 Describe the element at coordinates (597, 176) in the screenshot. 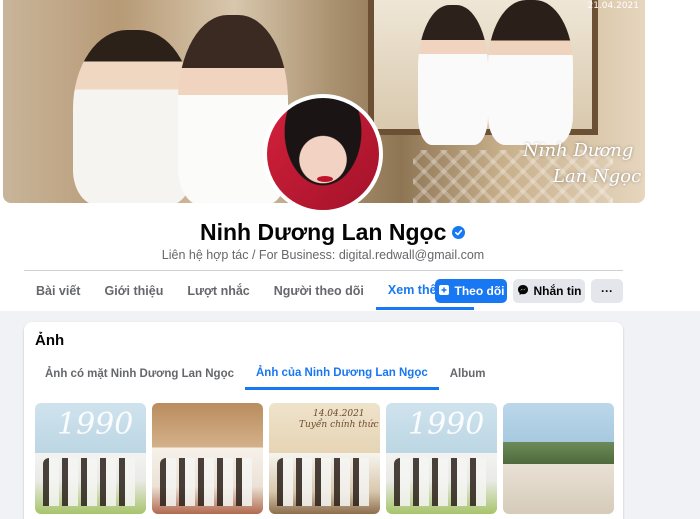

I see `cover-signature-line: Lan Ngọc` at that location.